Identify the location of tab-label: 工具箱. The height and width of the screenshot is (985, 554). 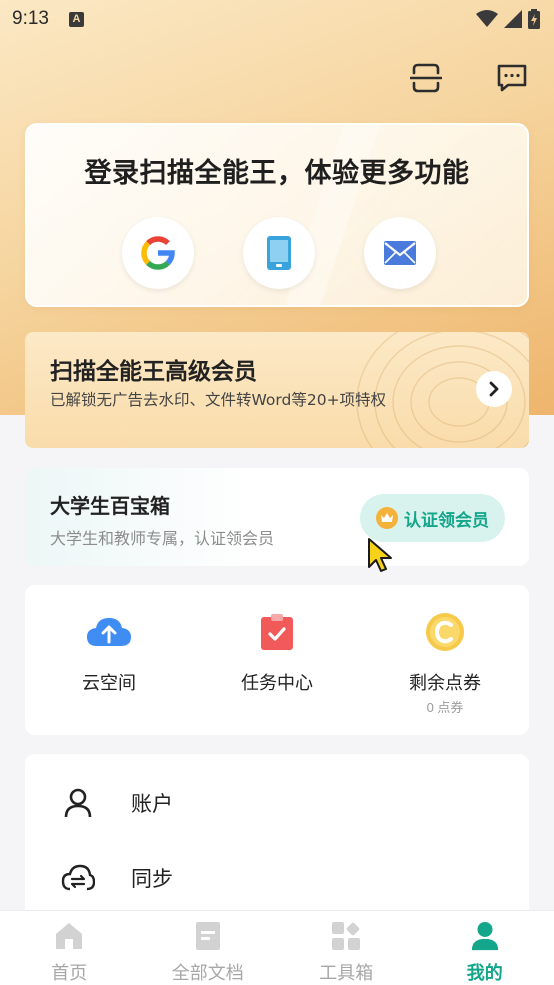
(346, 973).